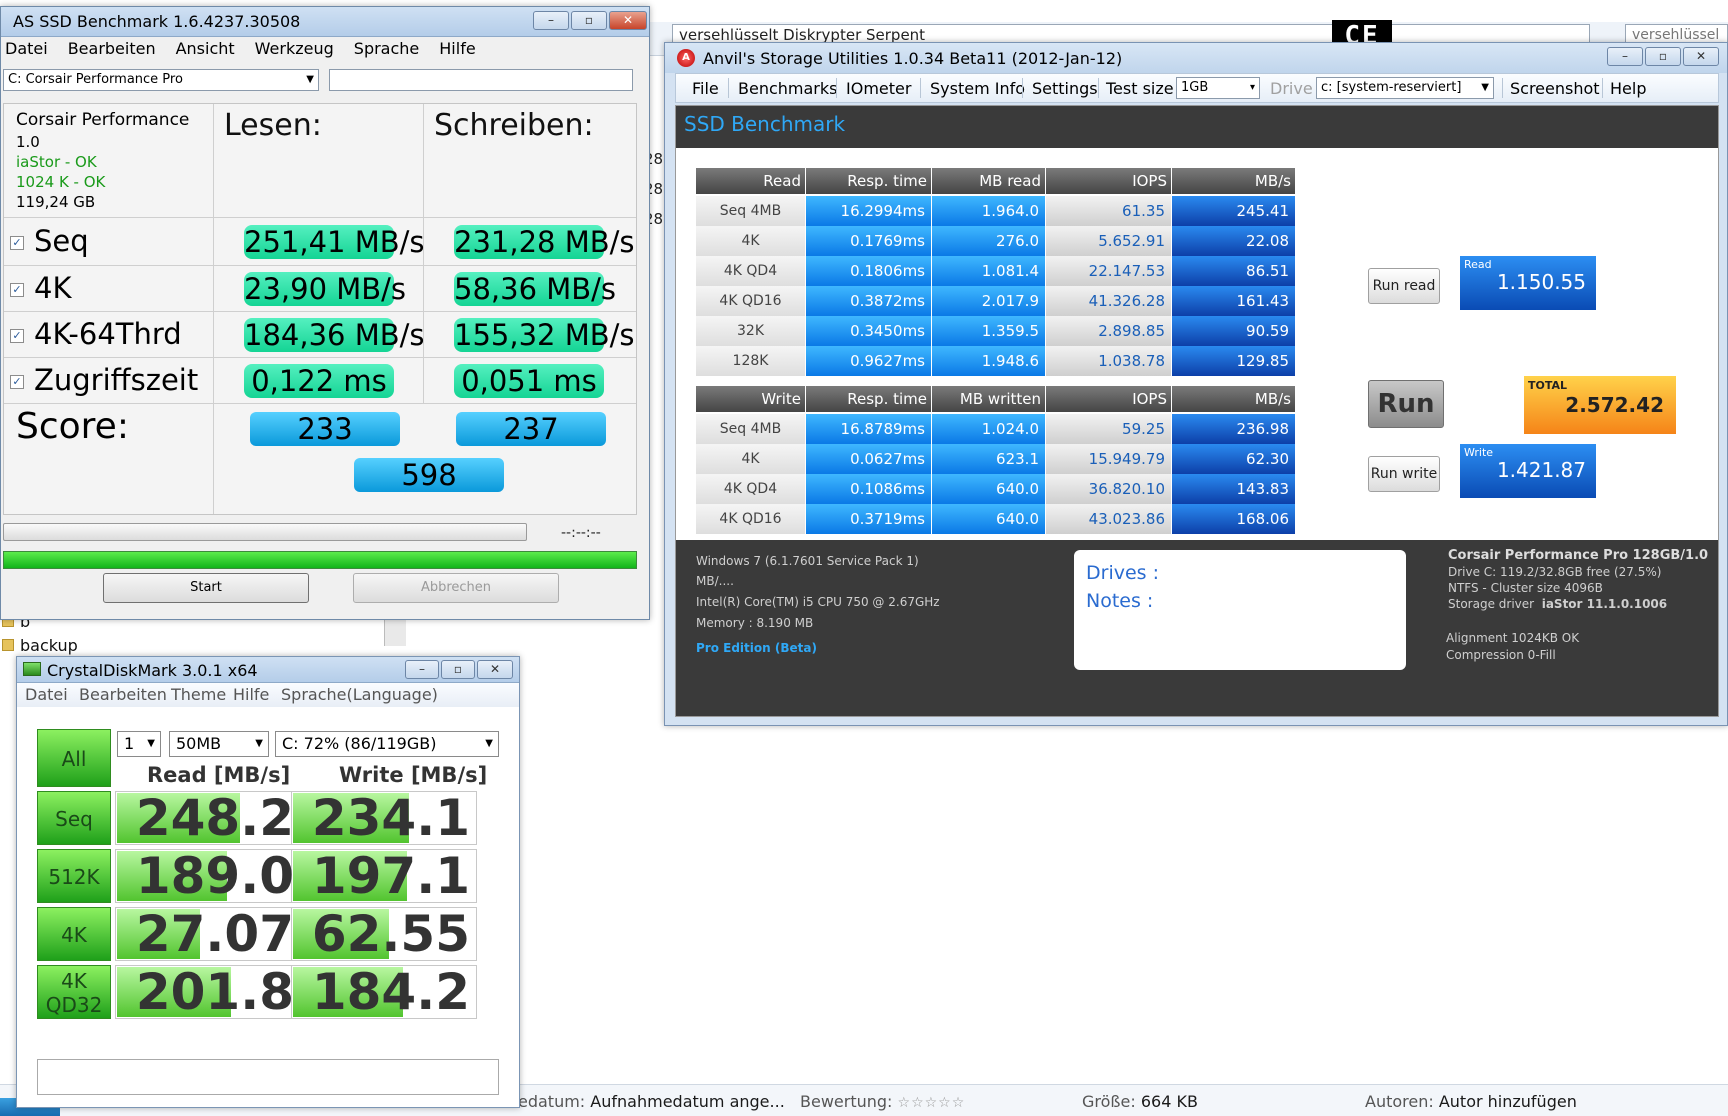  I want to click on row-label-4k64: ✓ 4K-64Thrd, so click(109, 335).